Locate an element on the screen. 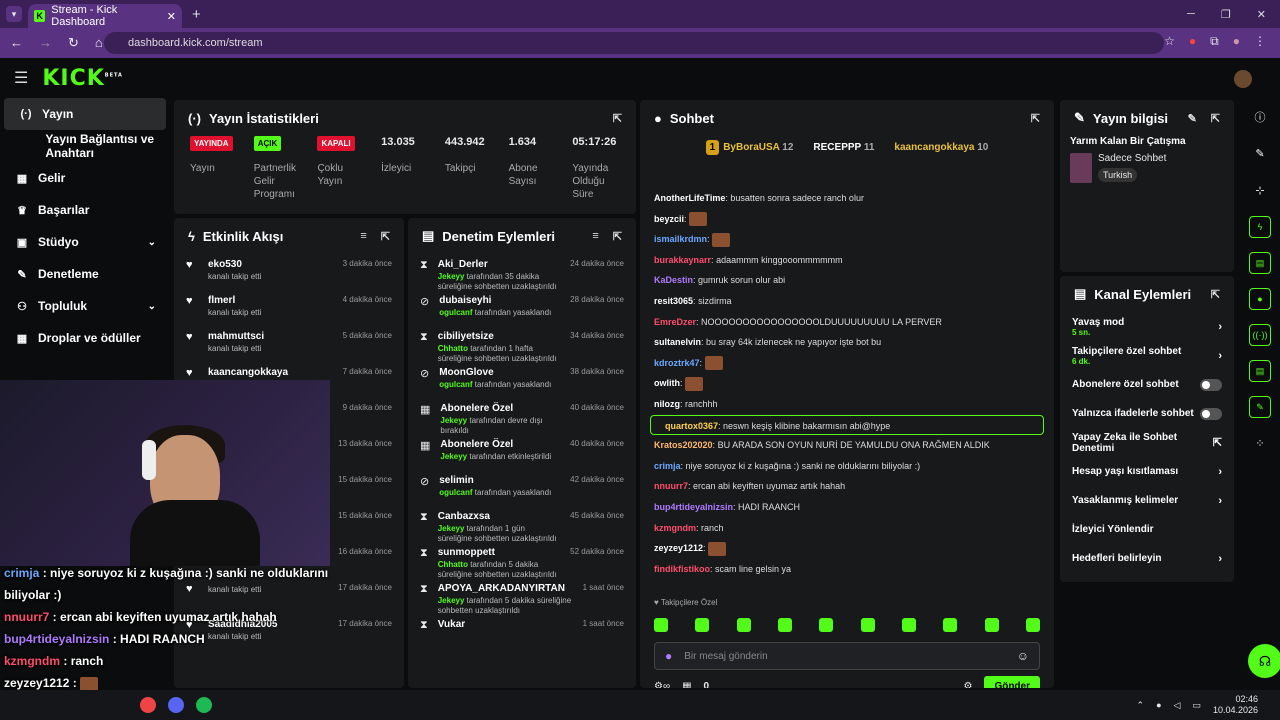 This screenshot has width=1280, height=720. gear-icon: ⚙ is located at coordinates (967, 684).